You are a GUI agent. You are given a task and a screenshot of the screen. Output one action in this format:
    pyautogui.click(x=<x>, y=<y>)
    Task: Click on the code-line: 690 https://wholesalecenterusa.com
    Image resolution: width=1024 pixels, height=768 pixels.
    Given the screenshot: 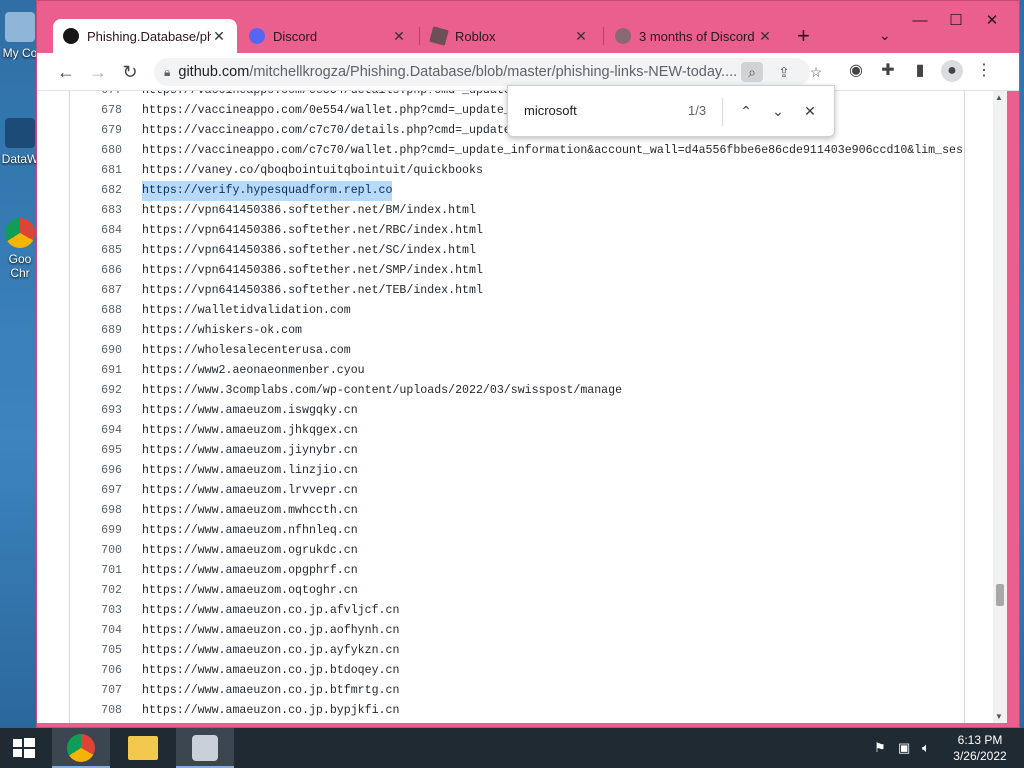 What is the action you would take?
    pyautogui.click(x=210, y=351)
    